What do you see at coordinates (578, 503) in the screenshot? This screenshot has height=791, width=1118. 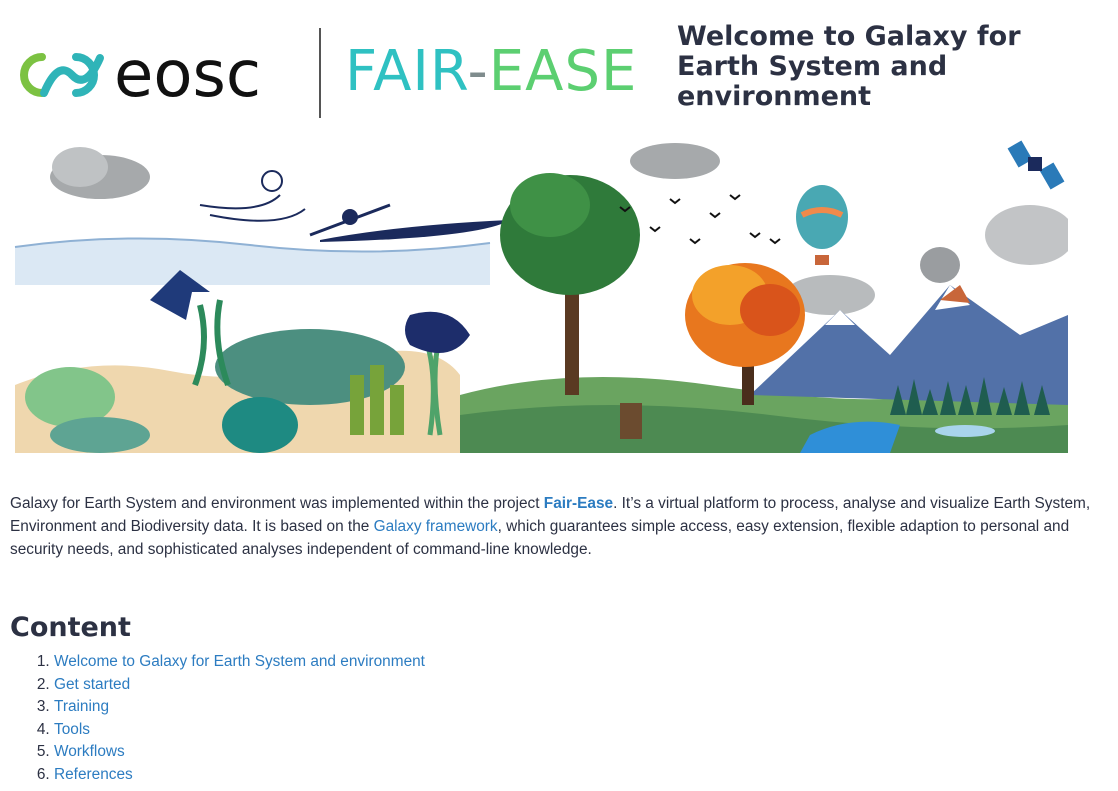 I see `fair-ease-link: Fair-Ease` at bounding box center [578, 503].